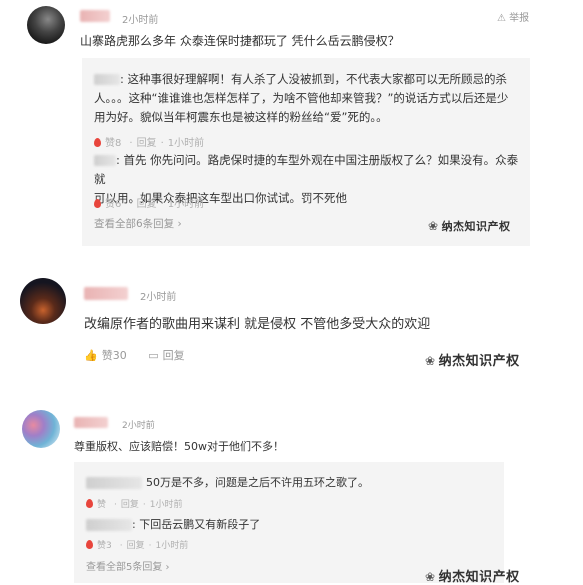  Describe the element at coordinates (138, 223) in the screenshot. I see `see-all-replies-link: 查看全部6条回复 ›` at that location.